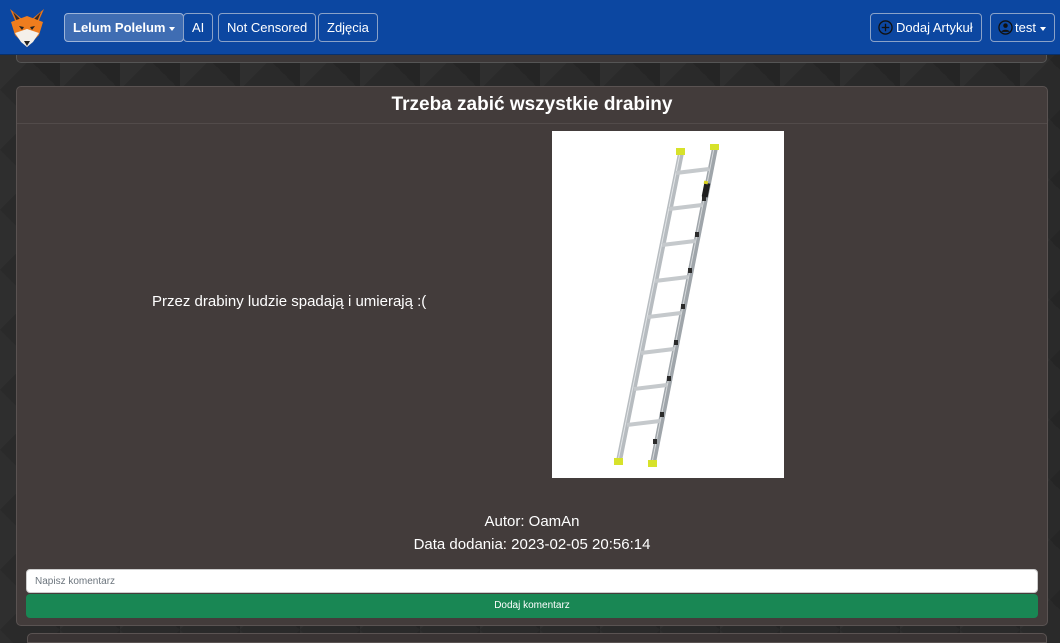 This screenshot has height=643, width=1060. I want to click on nav-item-label: Lelum Polelum, so click(119, 27).